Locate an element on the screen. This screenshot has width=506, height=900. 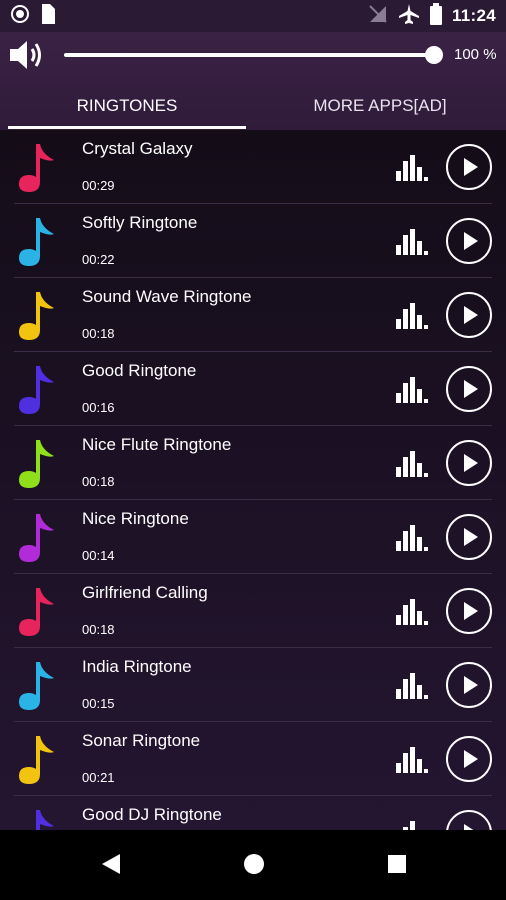
status-time: 11:24 is located at coordinates (473, 15).